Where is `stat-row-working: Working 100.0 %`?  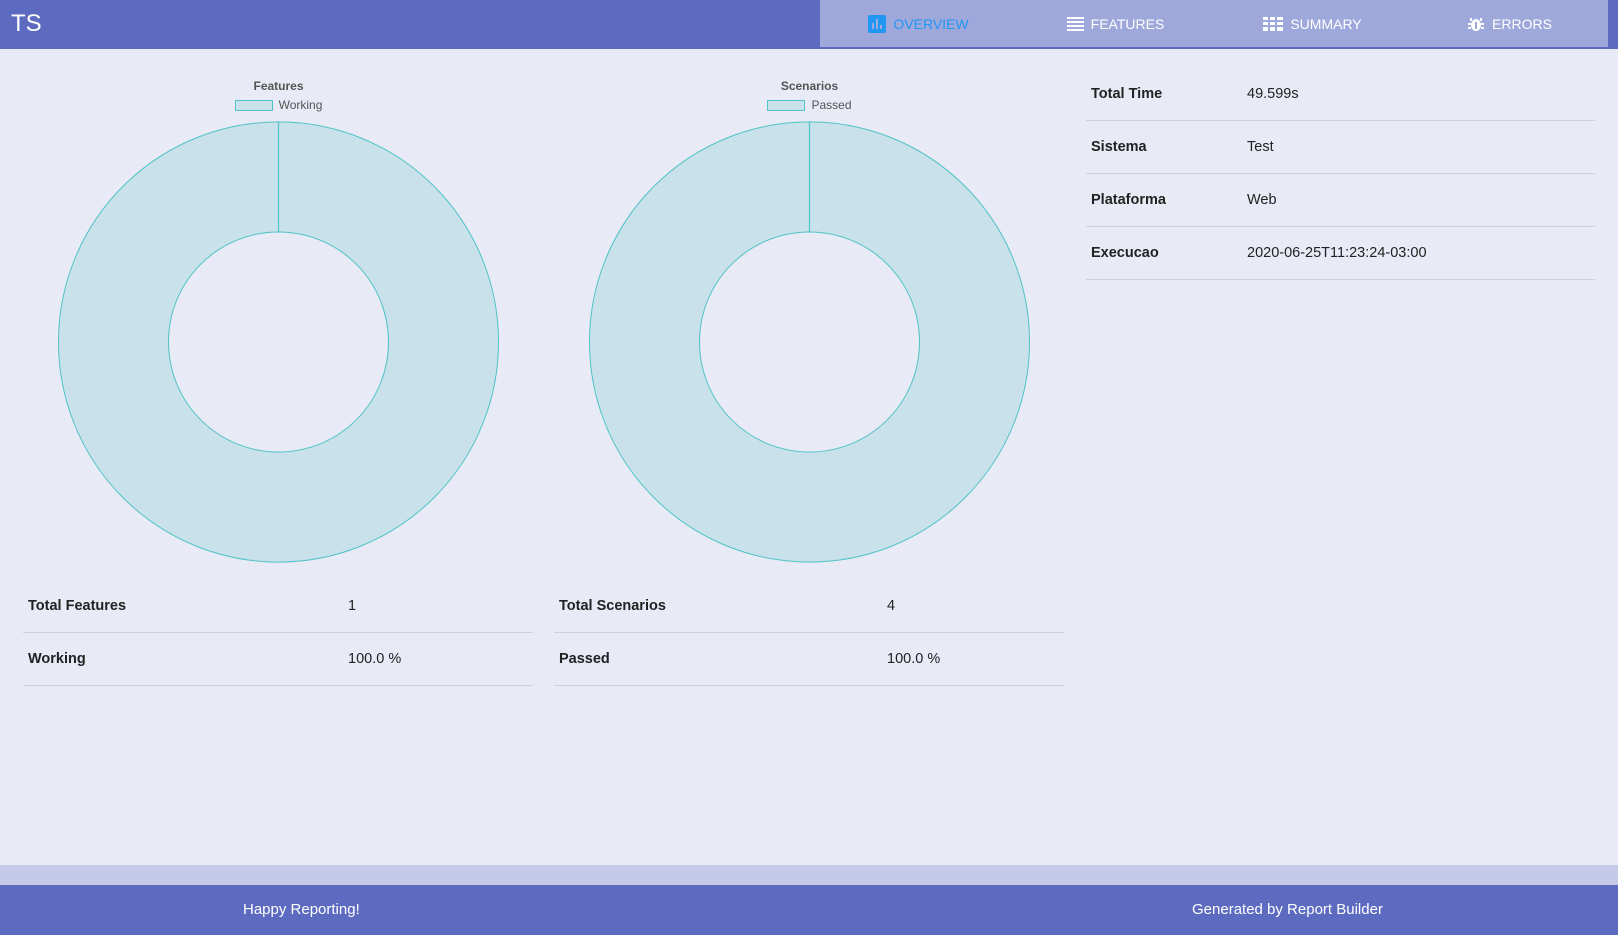 stat-row-working: Working 100.0 % is located at coordinates (278, 659).